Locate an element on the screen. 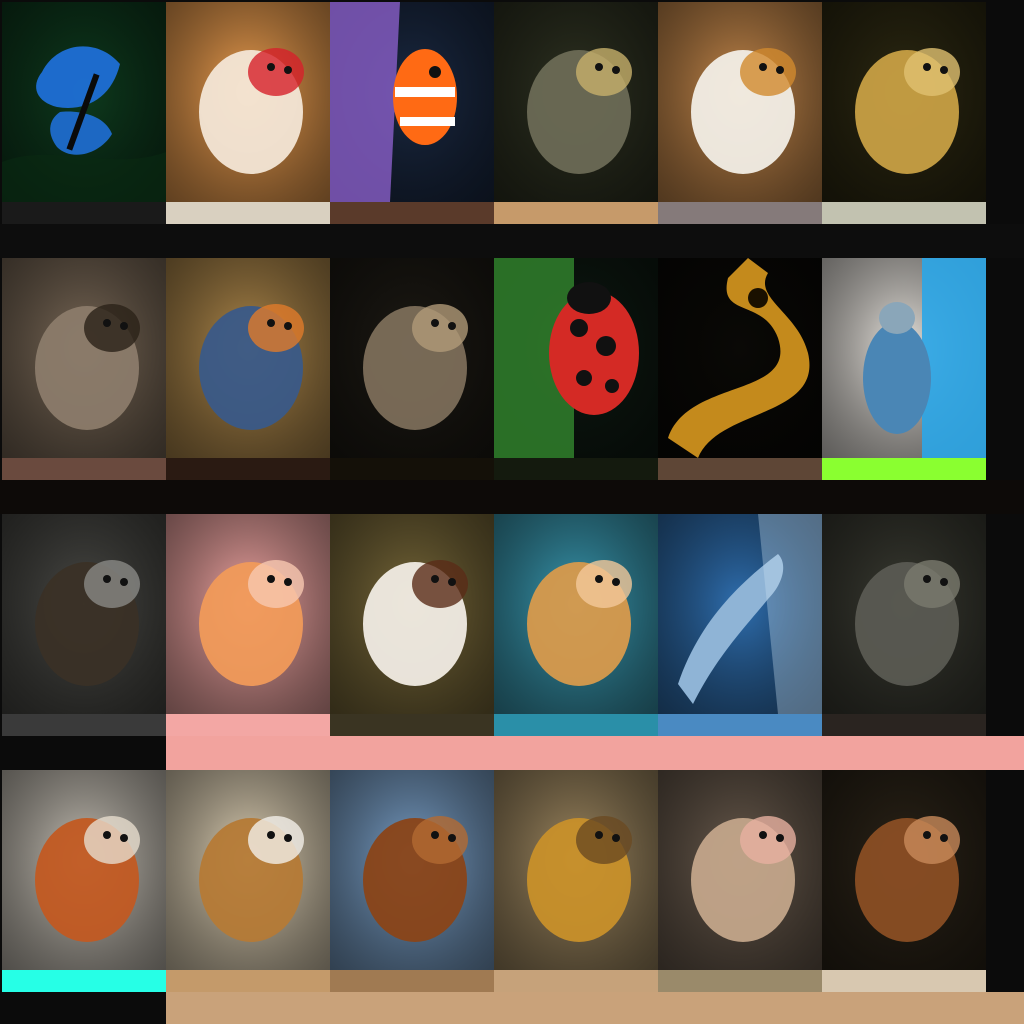 The image size is (1024, 1024). photo-tile-duck-and-ducklings is located at coordinates (740, 102).